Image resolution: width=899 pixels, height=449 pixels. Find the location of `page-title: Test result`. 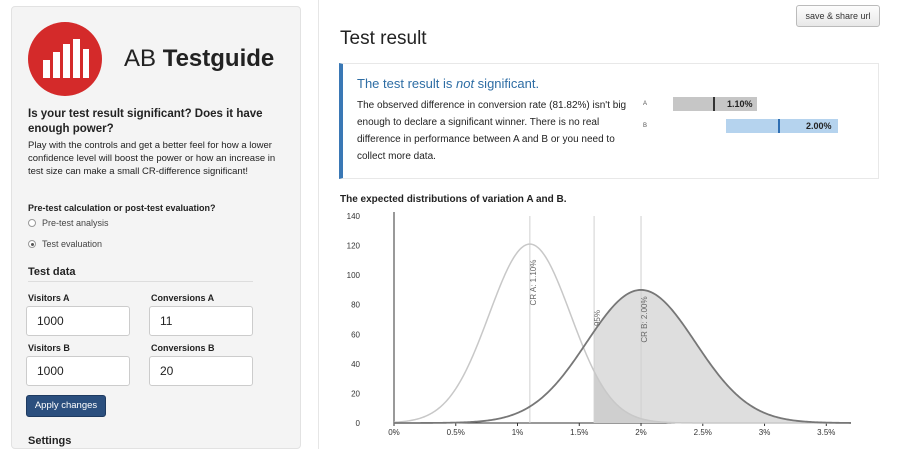

page-title: Test result is located at coordinates (383, 38).